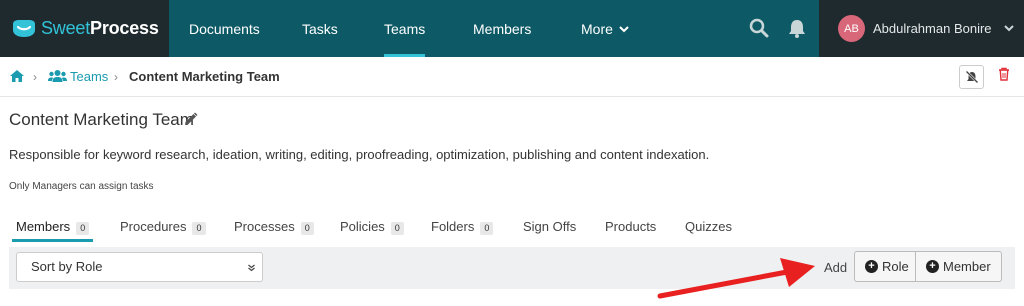 This screenshot has height=306, width=1024. I want to click on sort-select-value: Sort by Role, so click(67, 266).